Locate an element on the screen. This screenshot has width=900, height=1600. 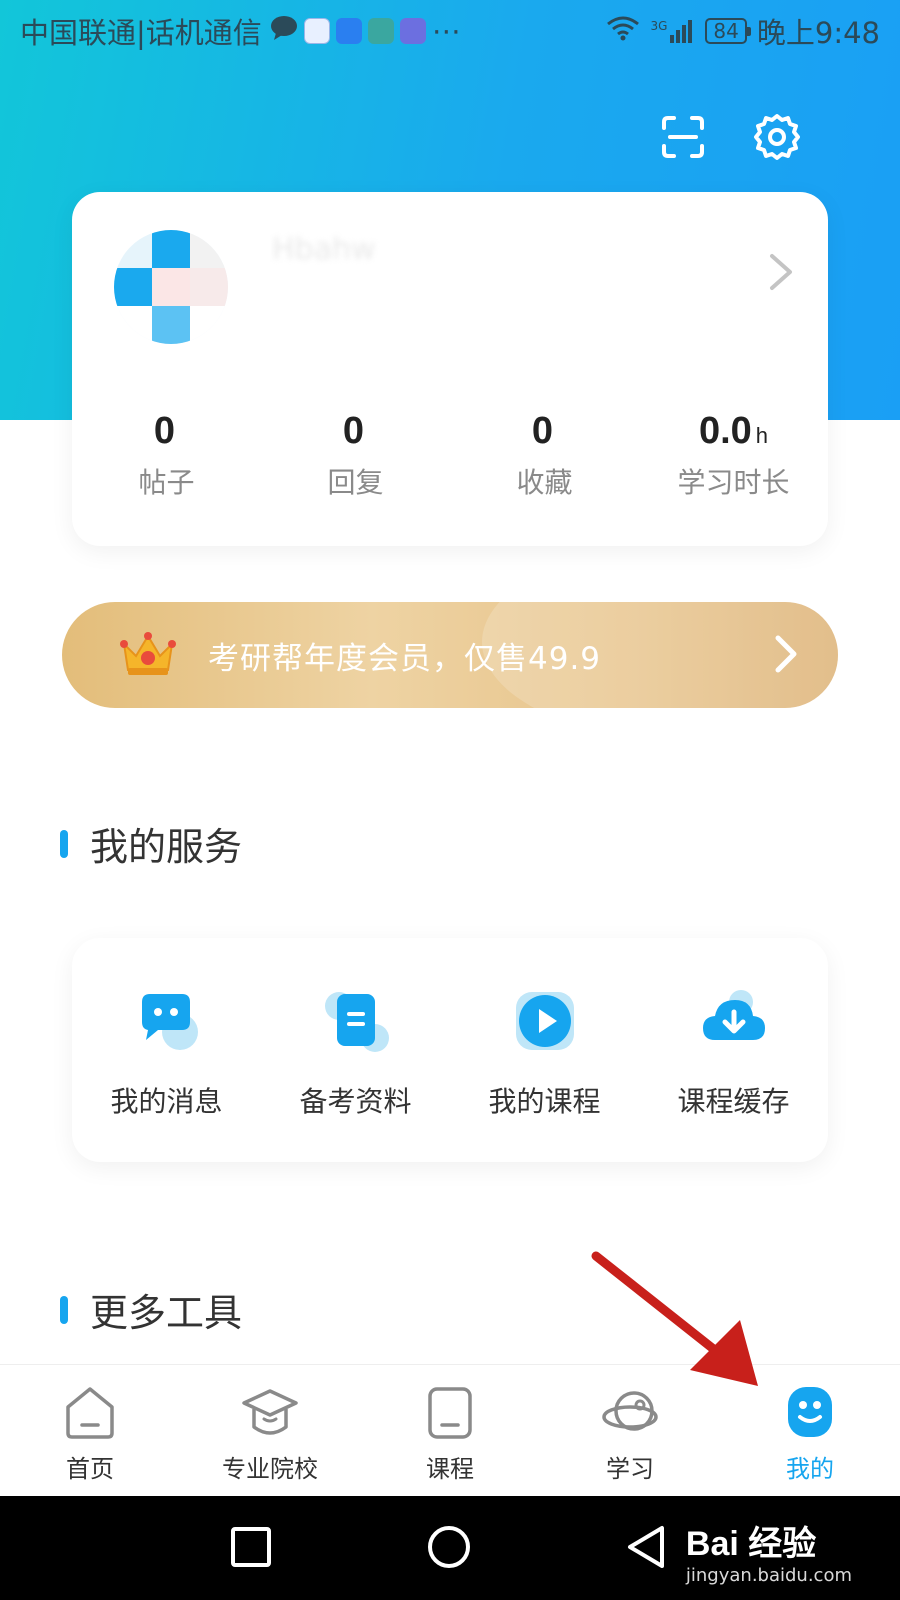
services-card: 我的消息 备考资料 我的课程 课程缓存 is located at coordinates (450, 1050).